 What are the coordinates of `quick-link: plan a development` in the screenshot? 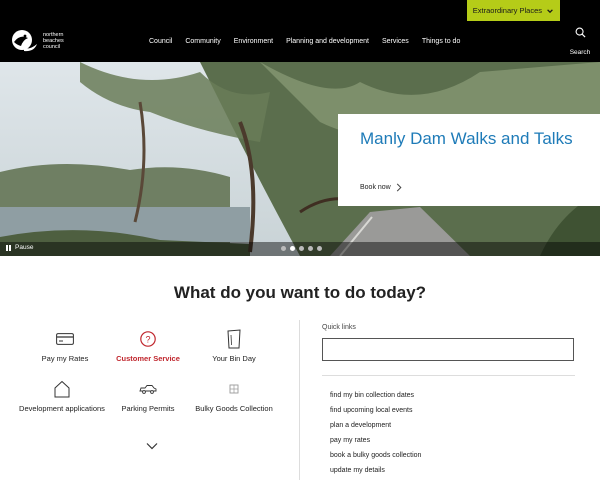 It's located at (375, 427).